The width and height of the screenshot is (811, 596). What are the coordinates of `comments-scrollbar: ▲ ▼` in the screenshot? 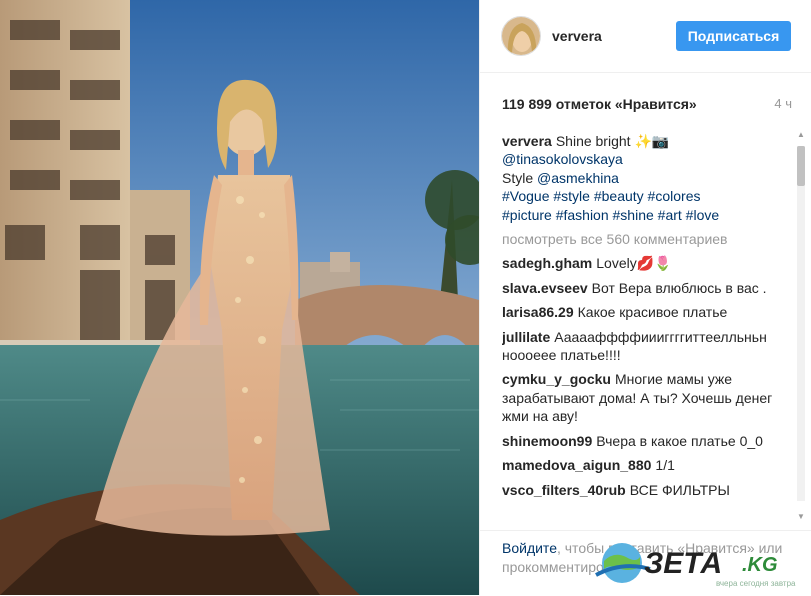 It's located at (801, 327).